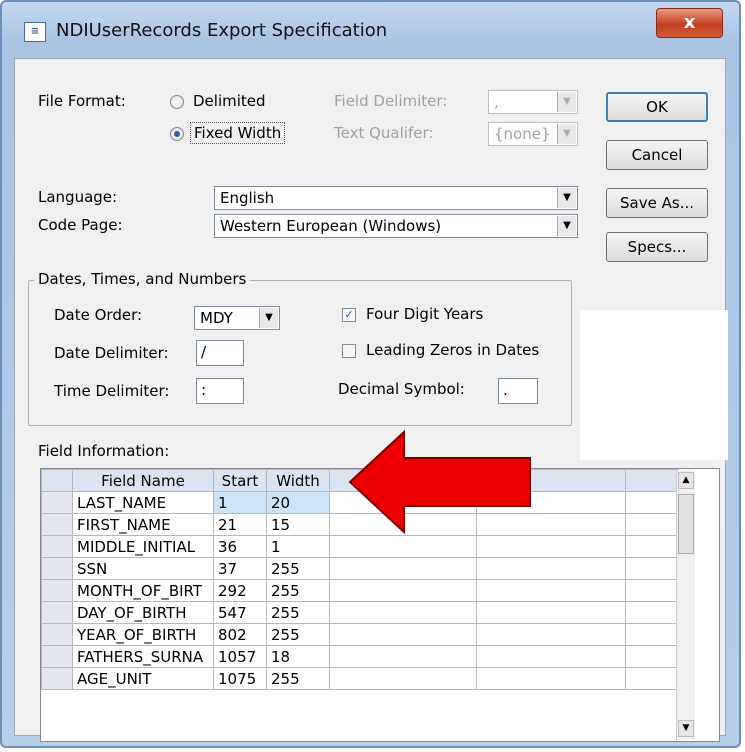 Image resolution: width=745 pixels, height=752 pixels. Describe the element at coordinates (35, 32) in the screenshot. I see `app-icon: ≡` at that location.